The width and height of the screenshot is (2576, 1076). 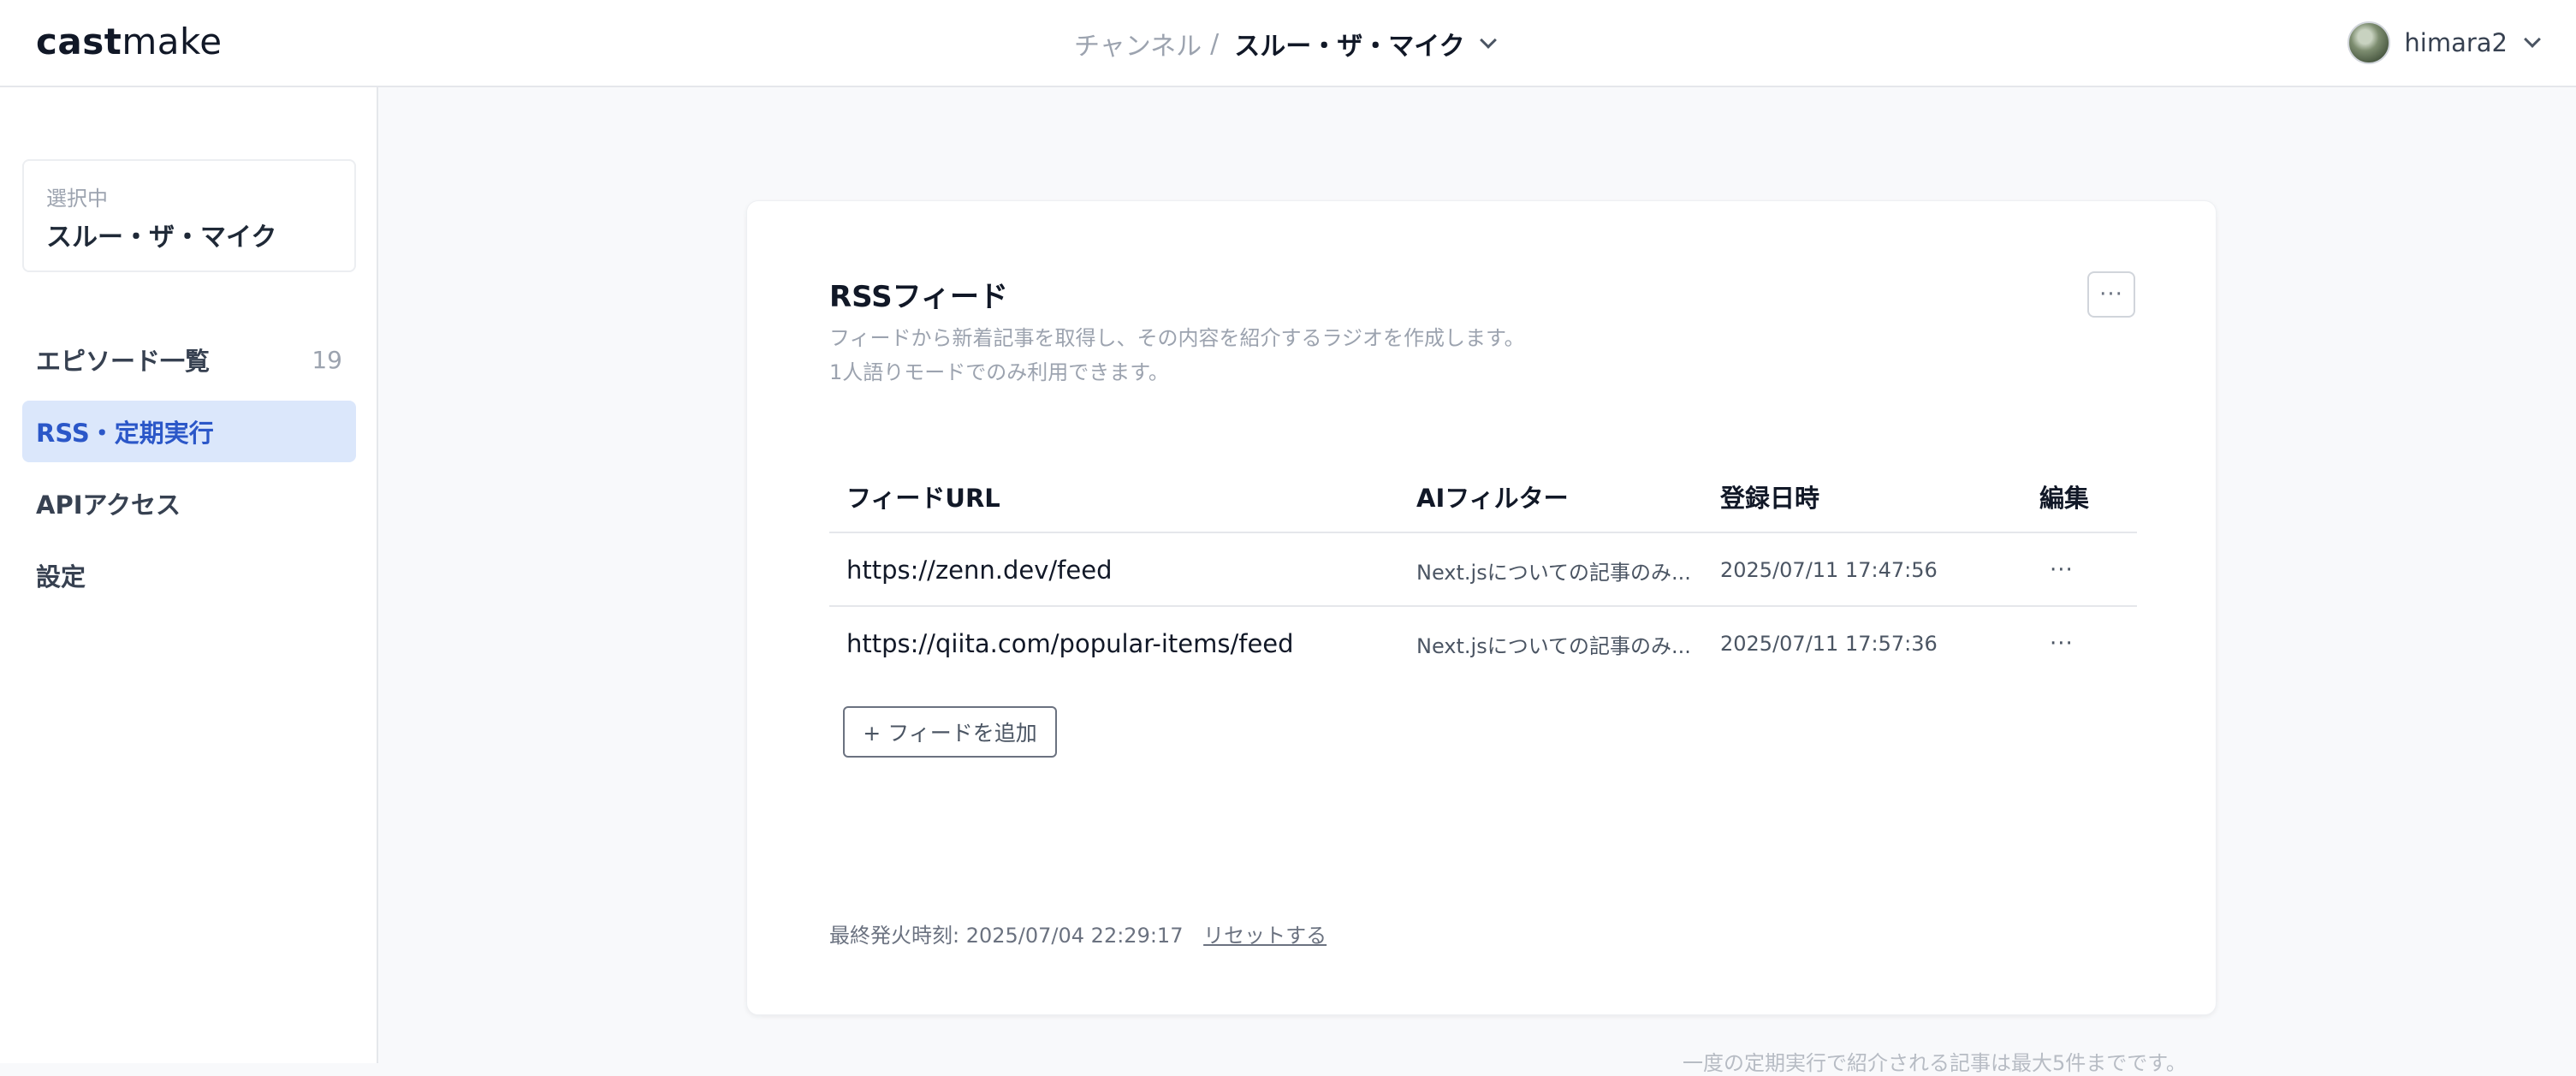 What do you see at coordinates (950, 732) in the screenshot?
I see `add-feed-button: + フィードを追加` at bounding box center [950, 732].